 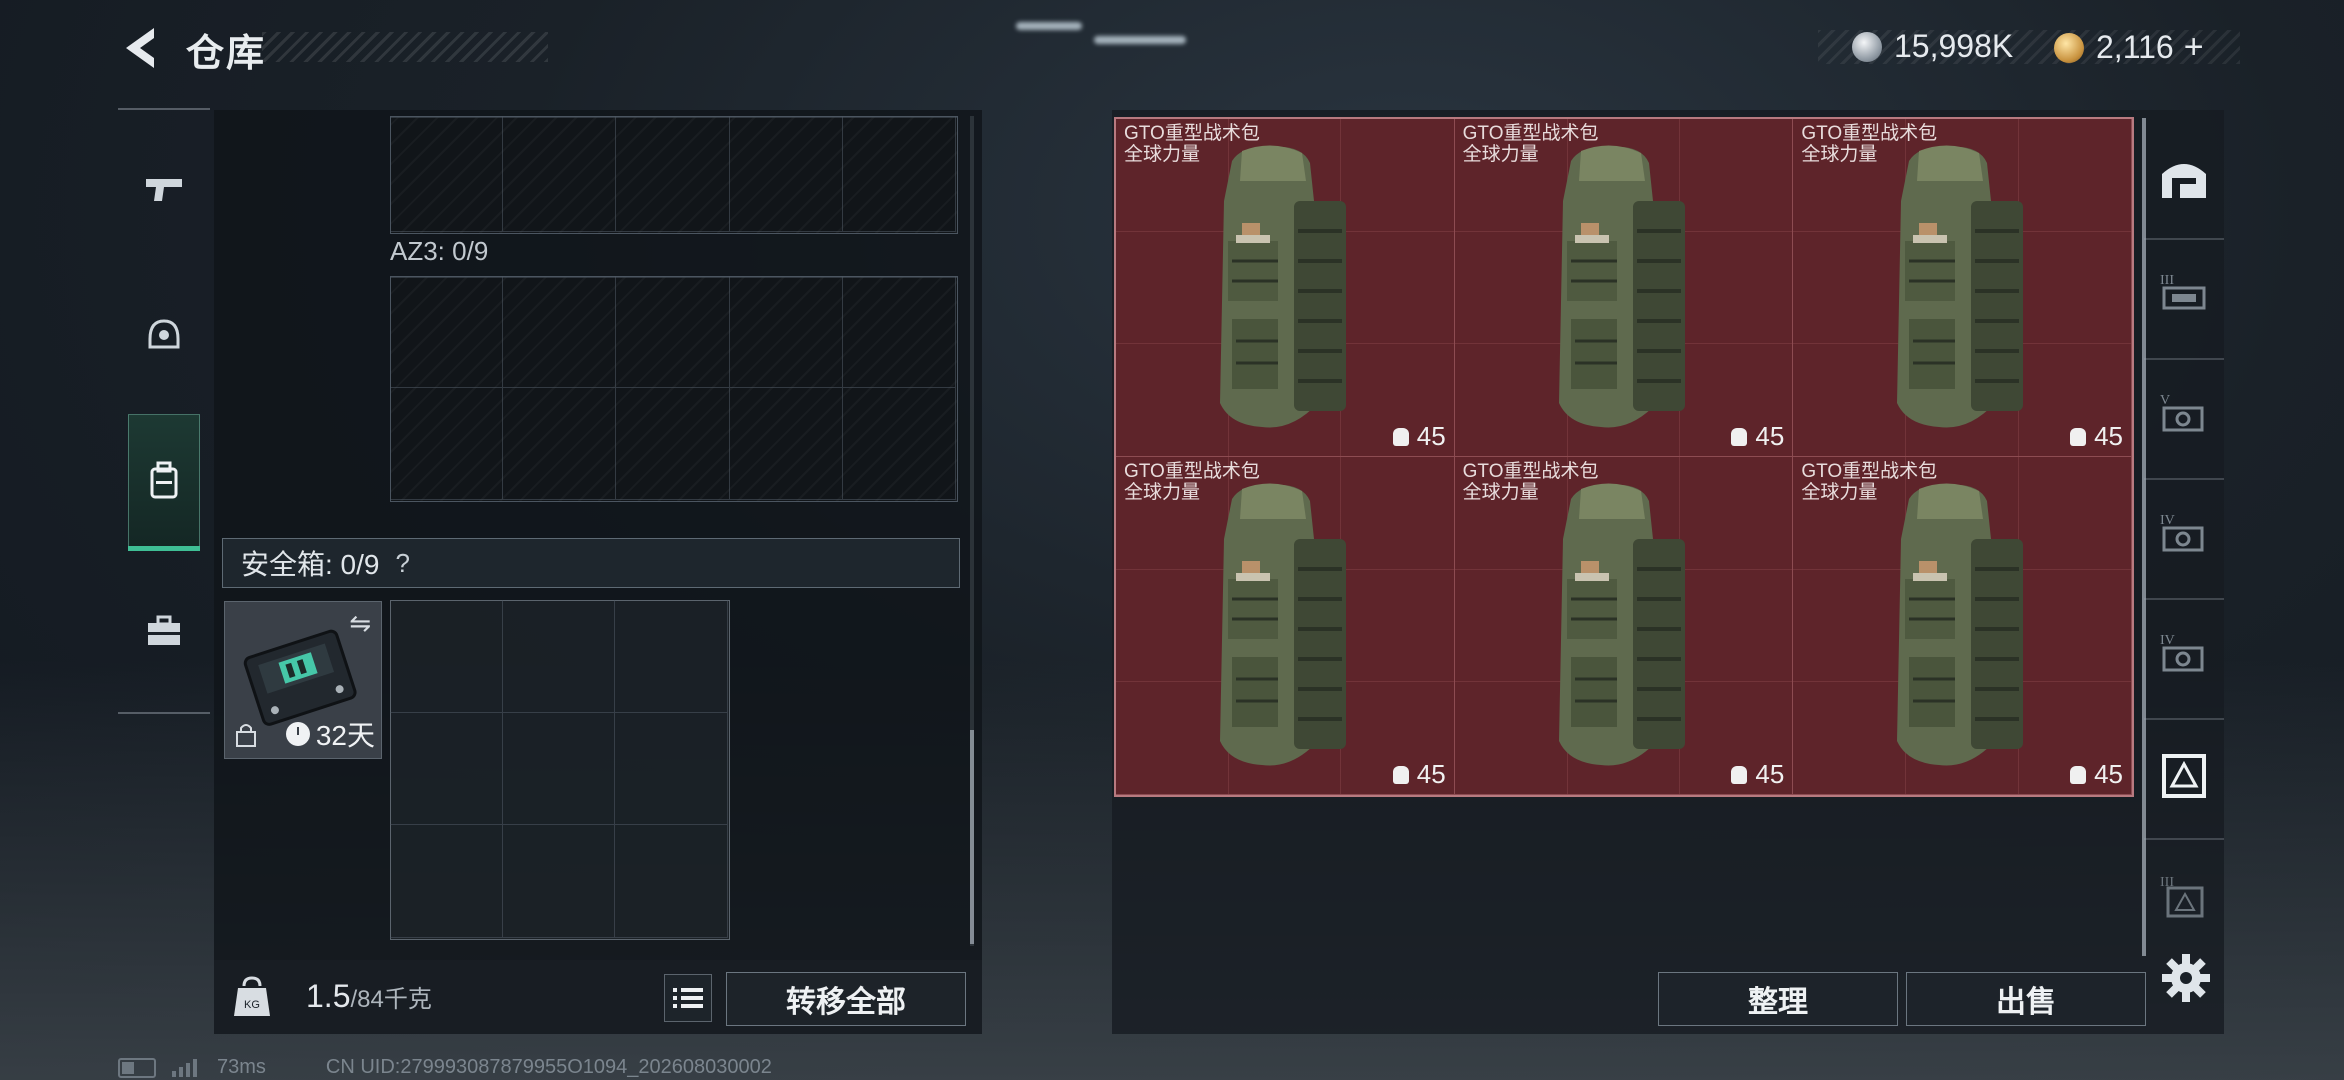 I want to click on safe-box-slot: ⇋ 32天, so click(x=303, y=680).